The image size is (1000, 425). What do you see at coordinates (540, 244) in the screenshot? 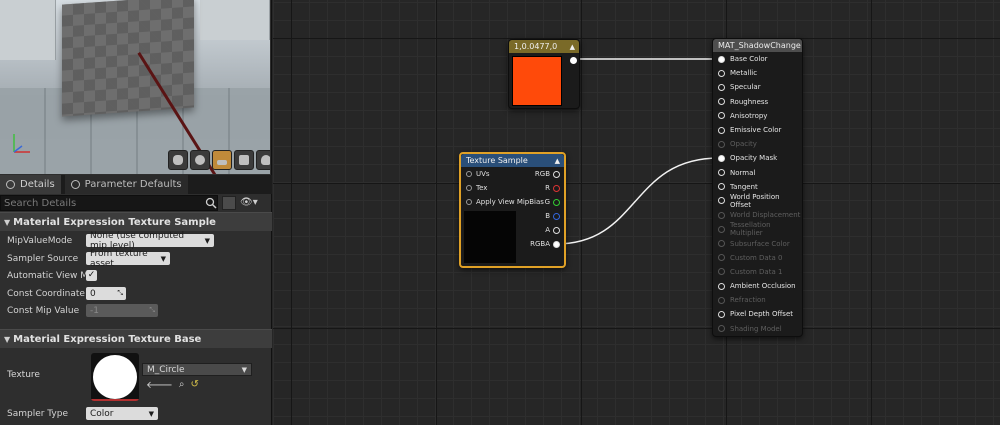
I see `pin-label: RGBA` at bounding box center [540, 244].